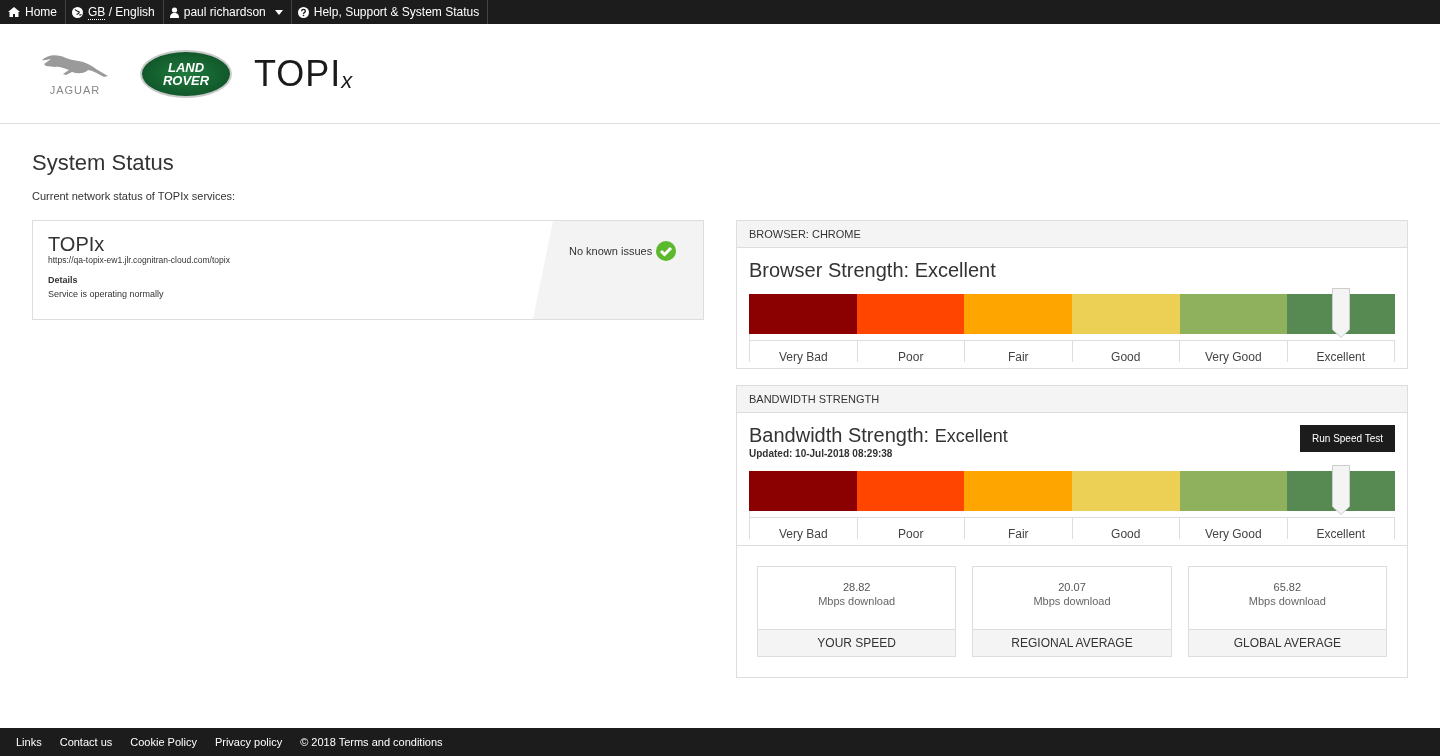  I want to click on user-icon, so click(174, 12).